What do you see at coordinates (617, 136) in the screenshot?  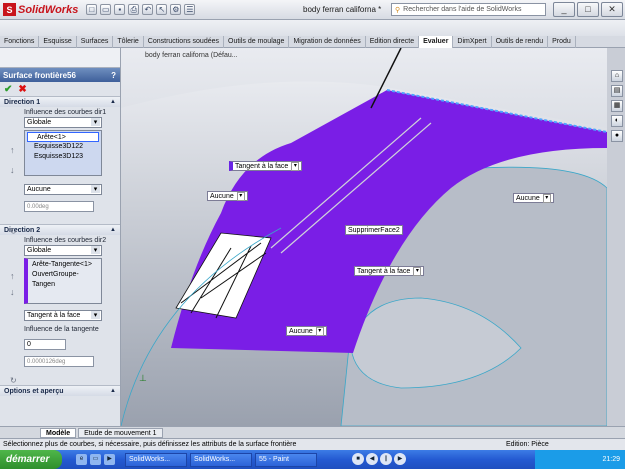 I see `appearance-icon: ●` at bounding box center [617, 136].